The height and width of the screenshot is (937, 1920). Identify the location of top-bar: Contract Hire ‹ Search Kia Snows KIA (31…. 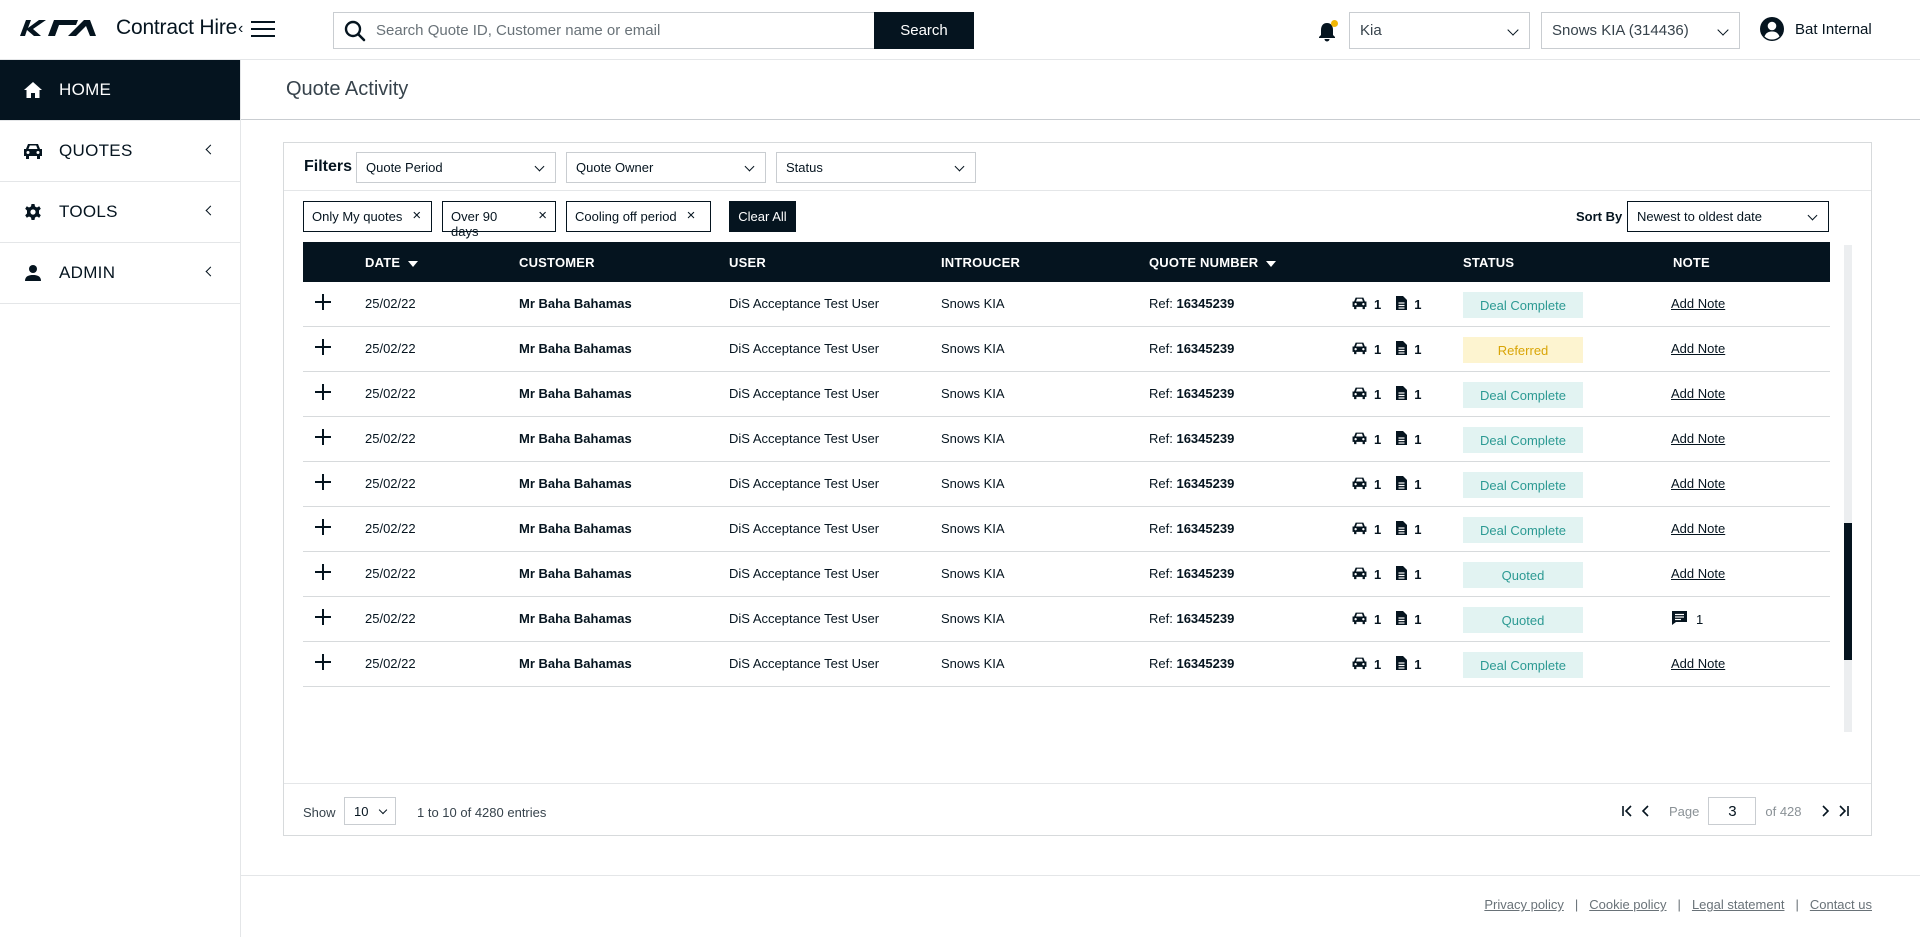
(960, 30).